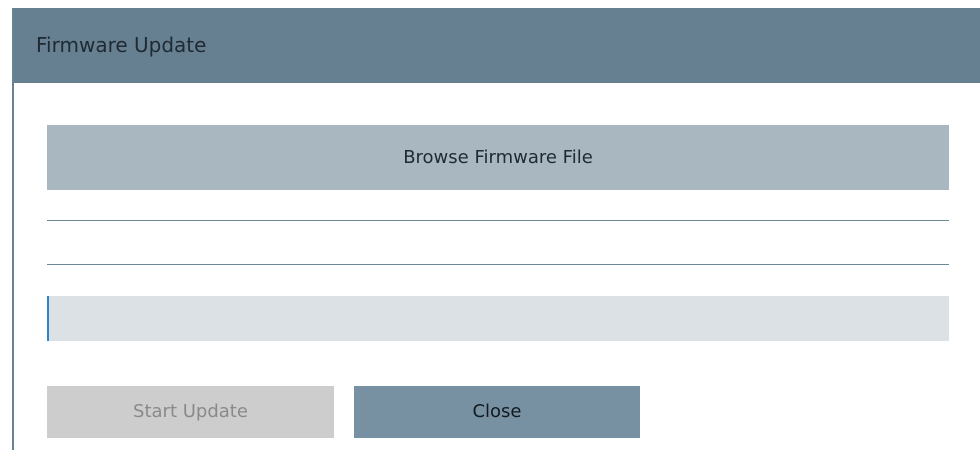 The width and height of the screenshot is (980, 450). Describe the element at coordinates (121, 45) in the screenshot. I see `dialog-title: Firmware Update` at that location.